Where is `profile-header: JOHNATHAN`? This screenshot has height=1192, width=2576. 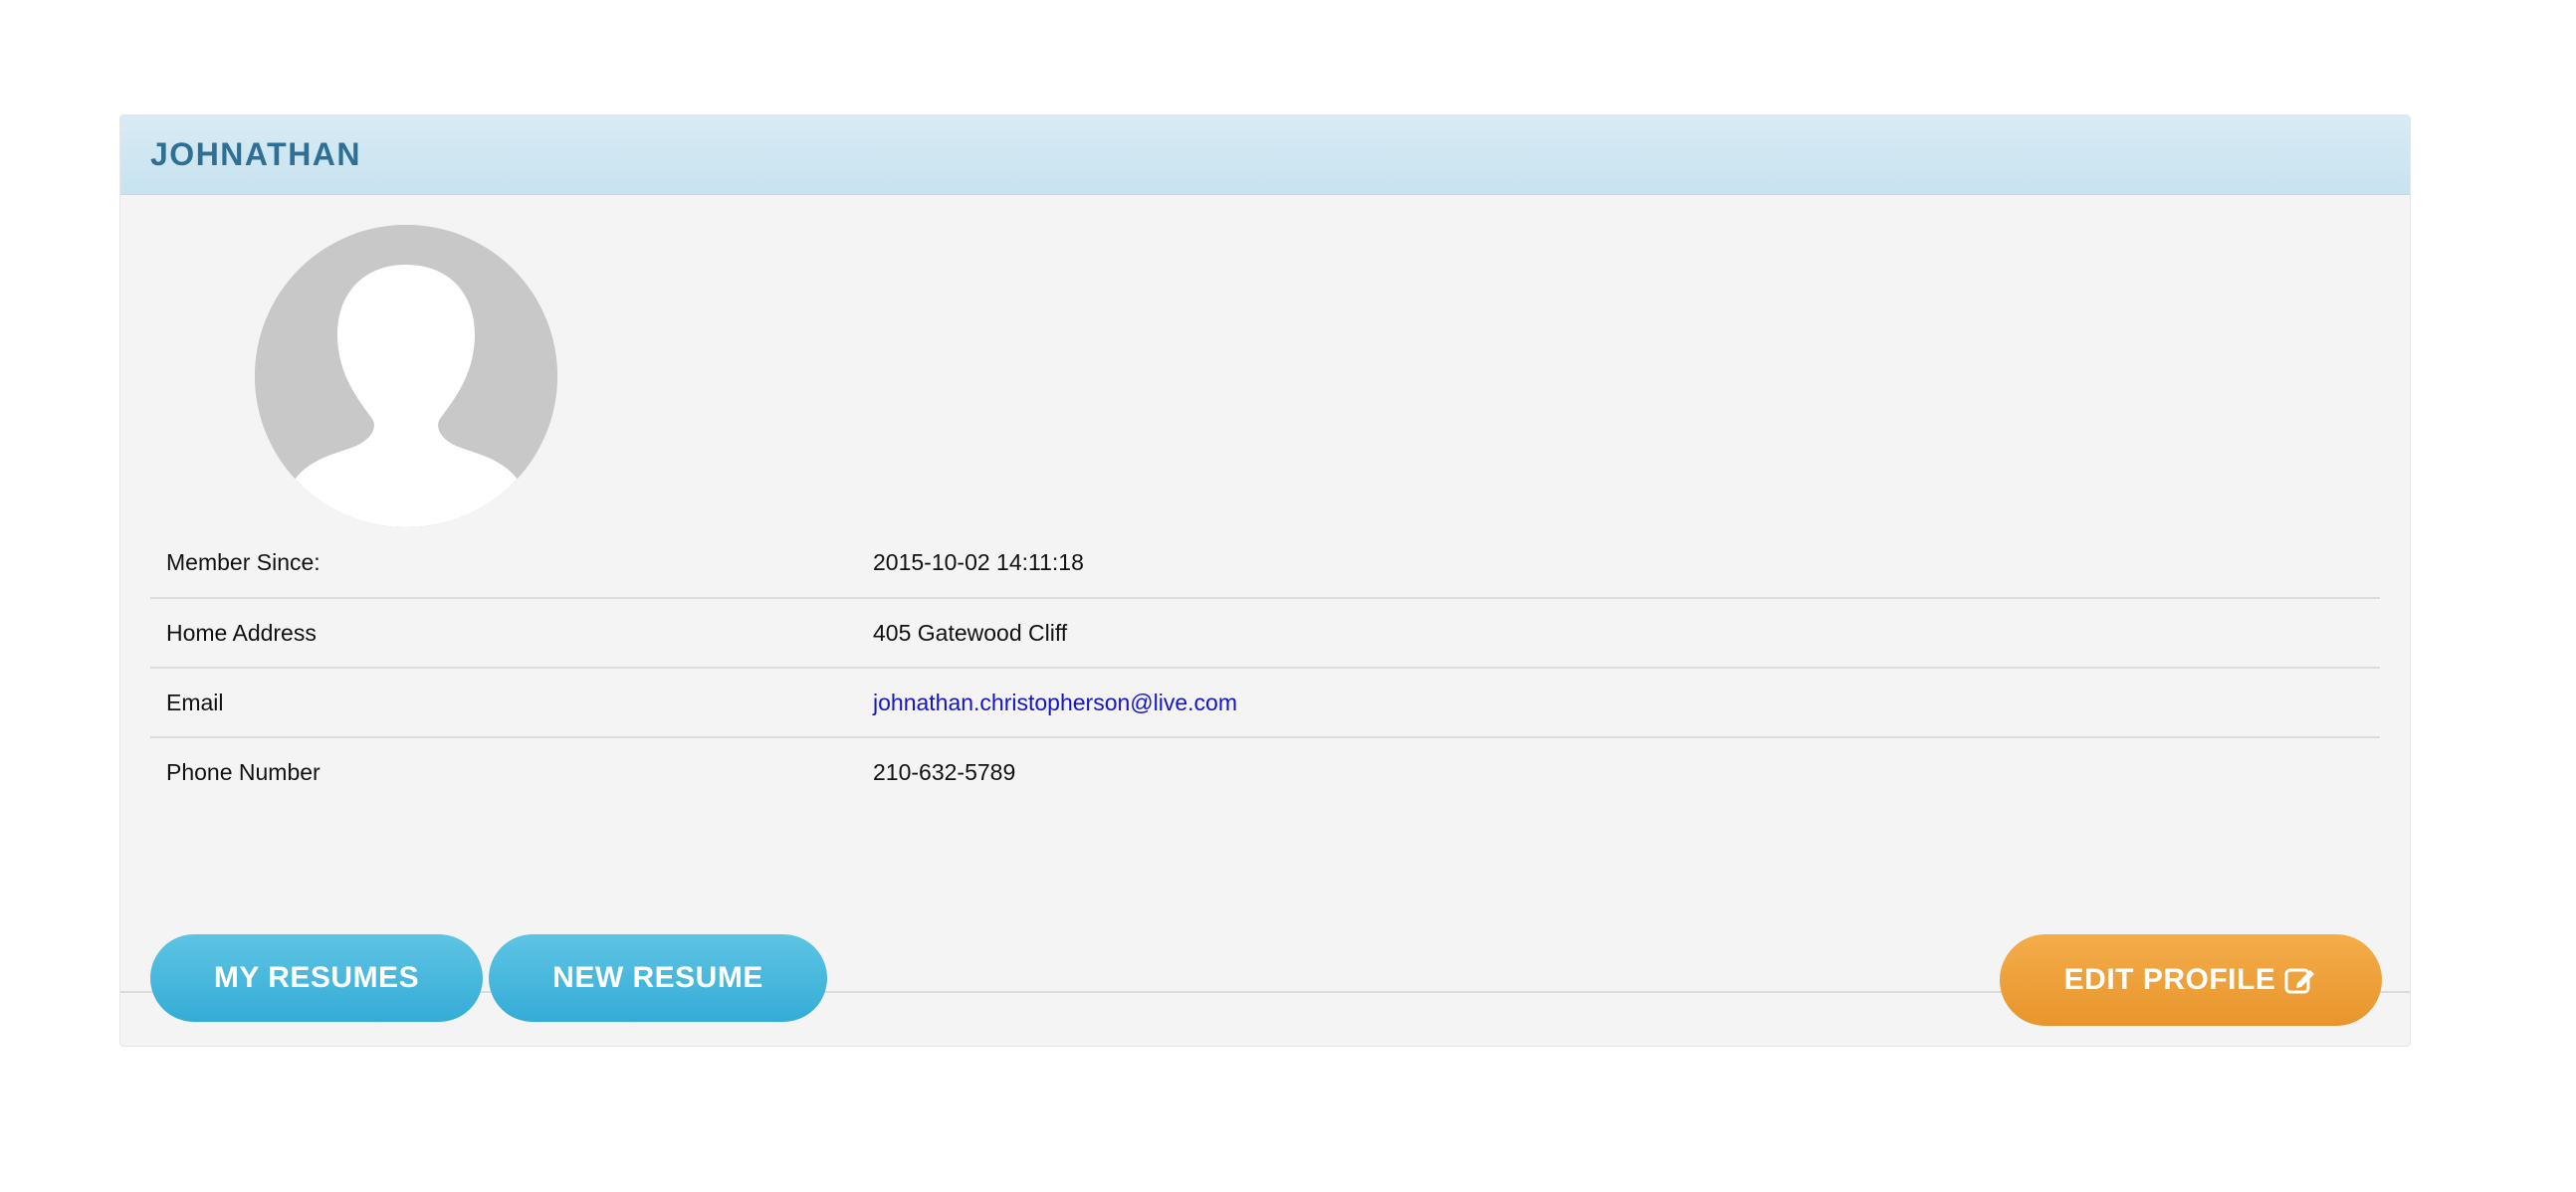
profile-header: JOHNATHAN is located at coordinates (1265, 155).